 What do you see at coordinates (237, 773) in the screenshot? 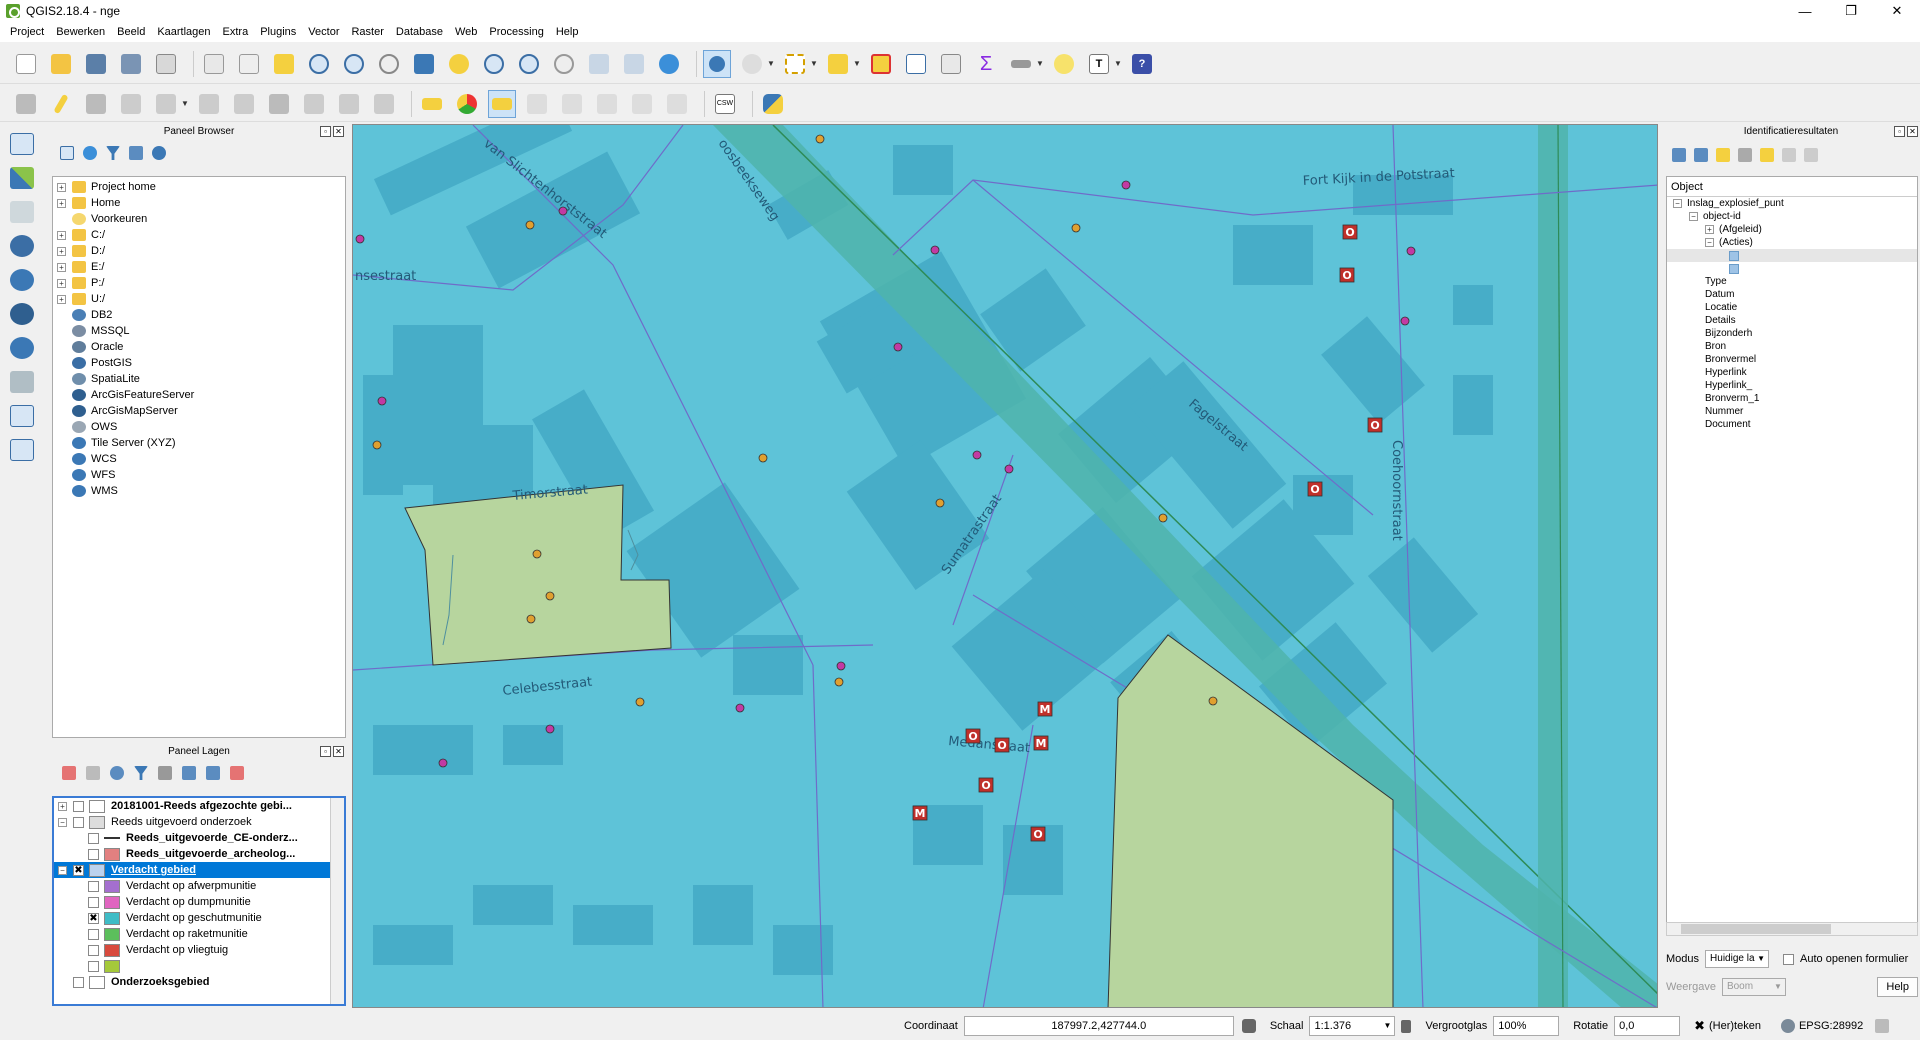
I see `remove-layer-icon` at bounding box center [237, 773].